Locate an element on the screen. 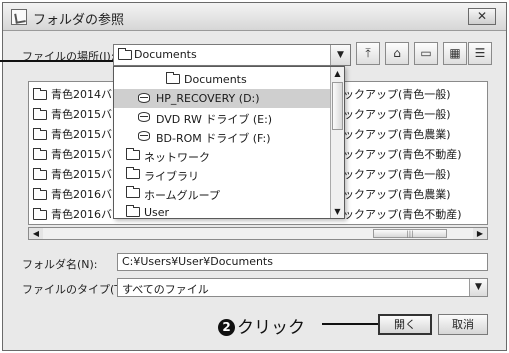 The height and width of the screenshot is (353, 509). scroll-thumb is located at coordinates (337, 106).